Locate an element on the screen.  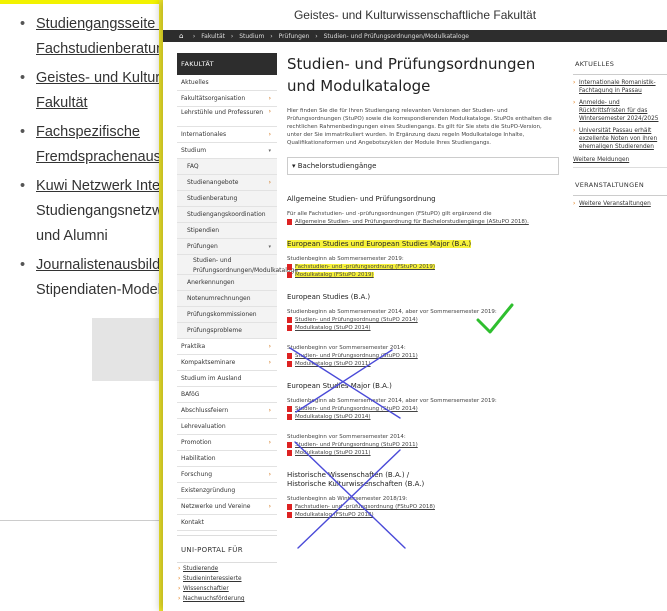
portal-link-studieninteressierte: Studieninteressierte is located at coordinates (227, 579).